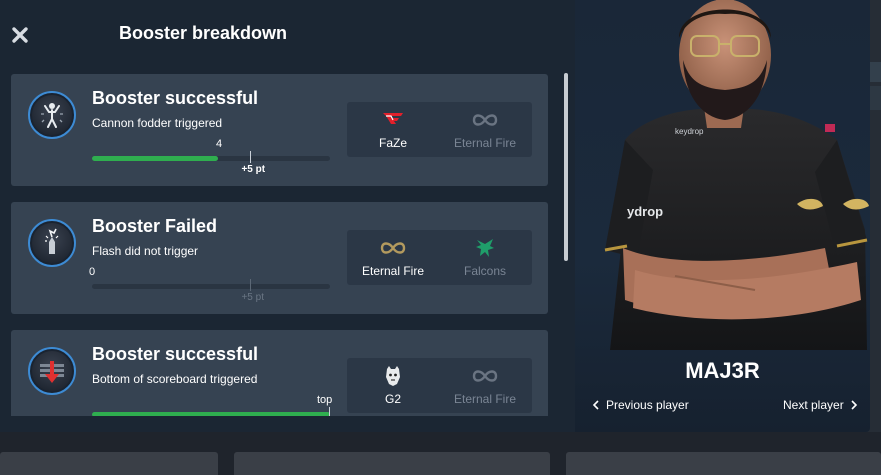  I want to click on booster-subtitle: Bottom of scoreboard triggered, so click(175, 379).